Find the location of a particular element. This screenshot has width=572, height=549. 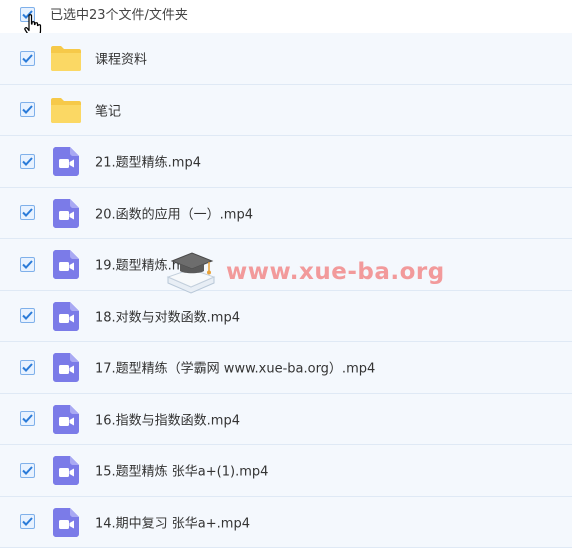

file-row: 17.题型精练（学霸网 www.xue-ba.org）.mp4 is located at coordinates (286, 368).